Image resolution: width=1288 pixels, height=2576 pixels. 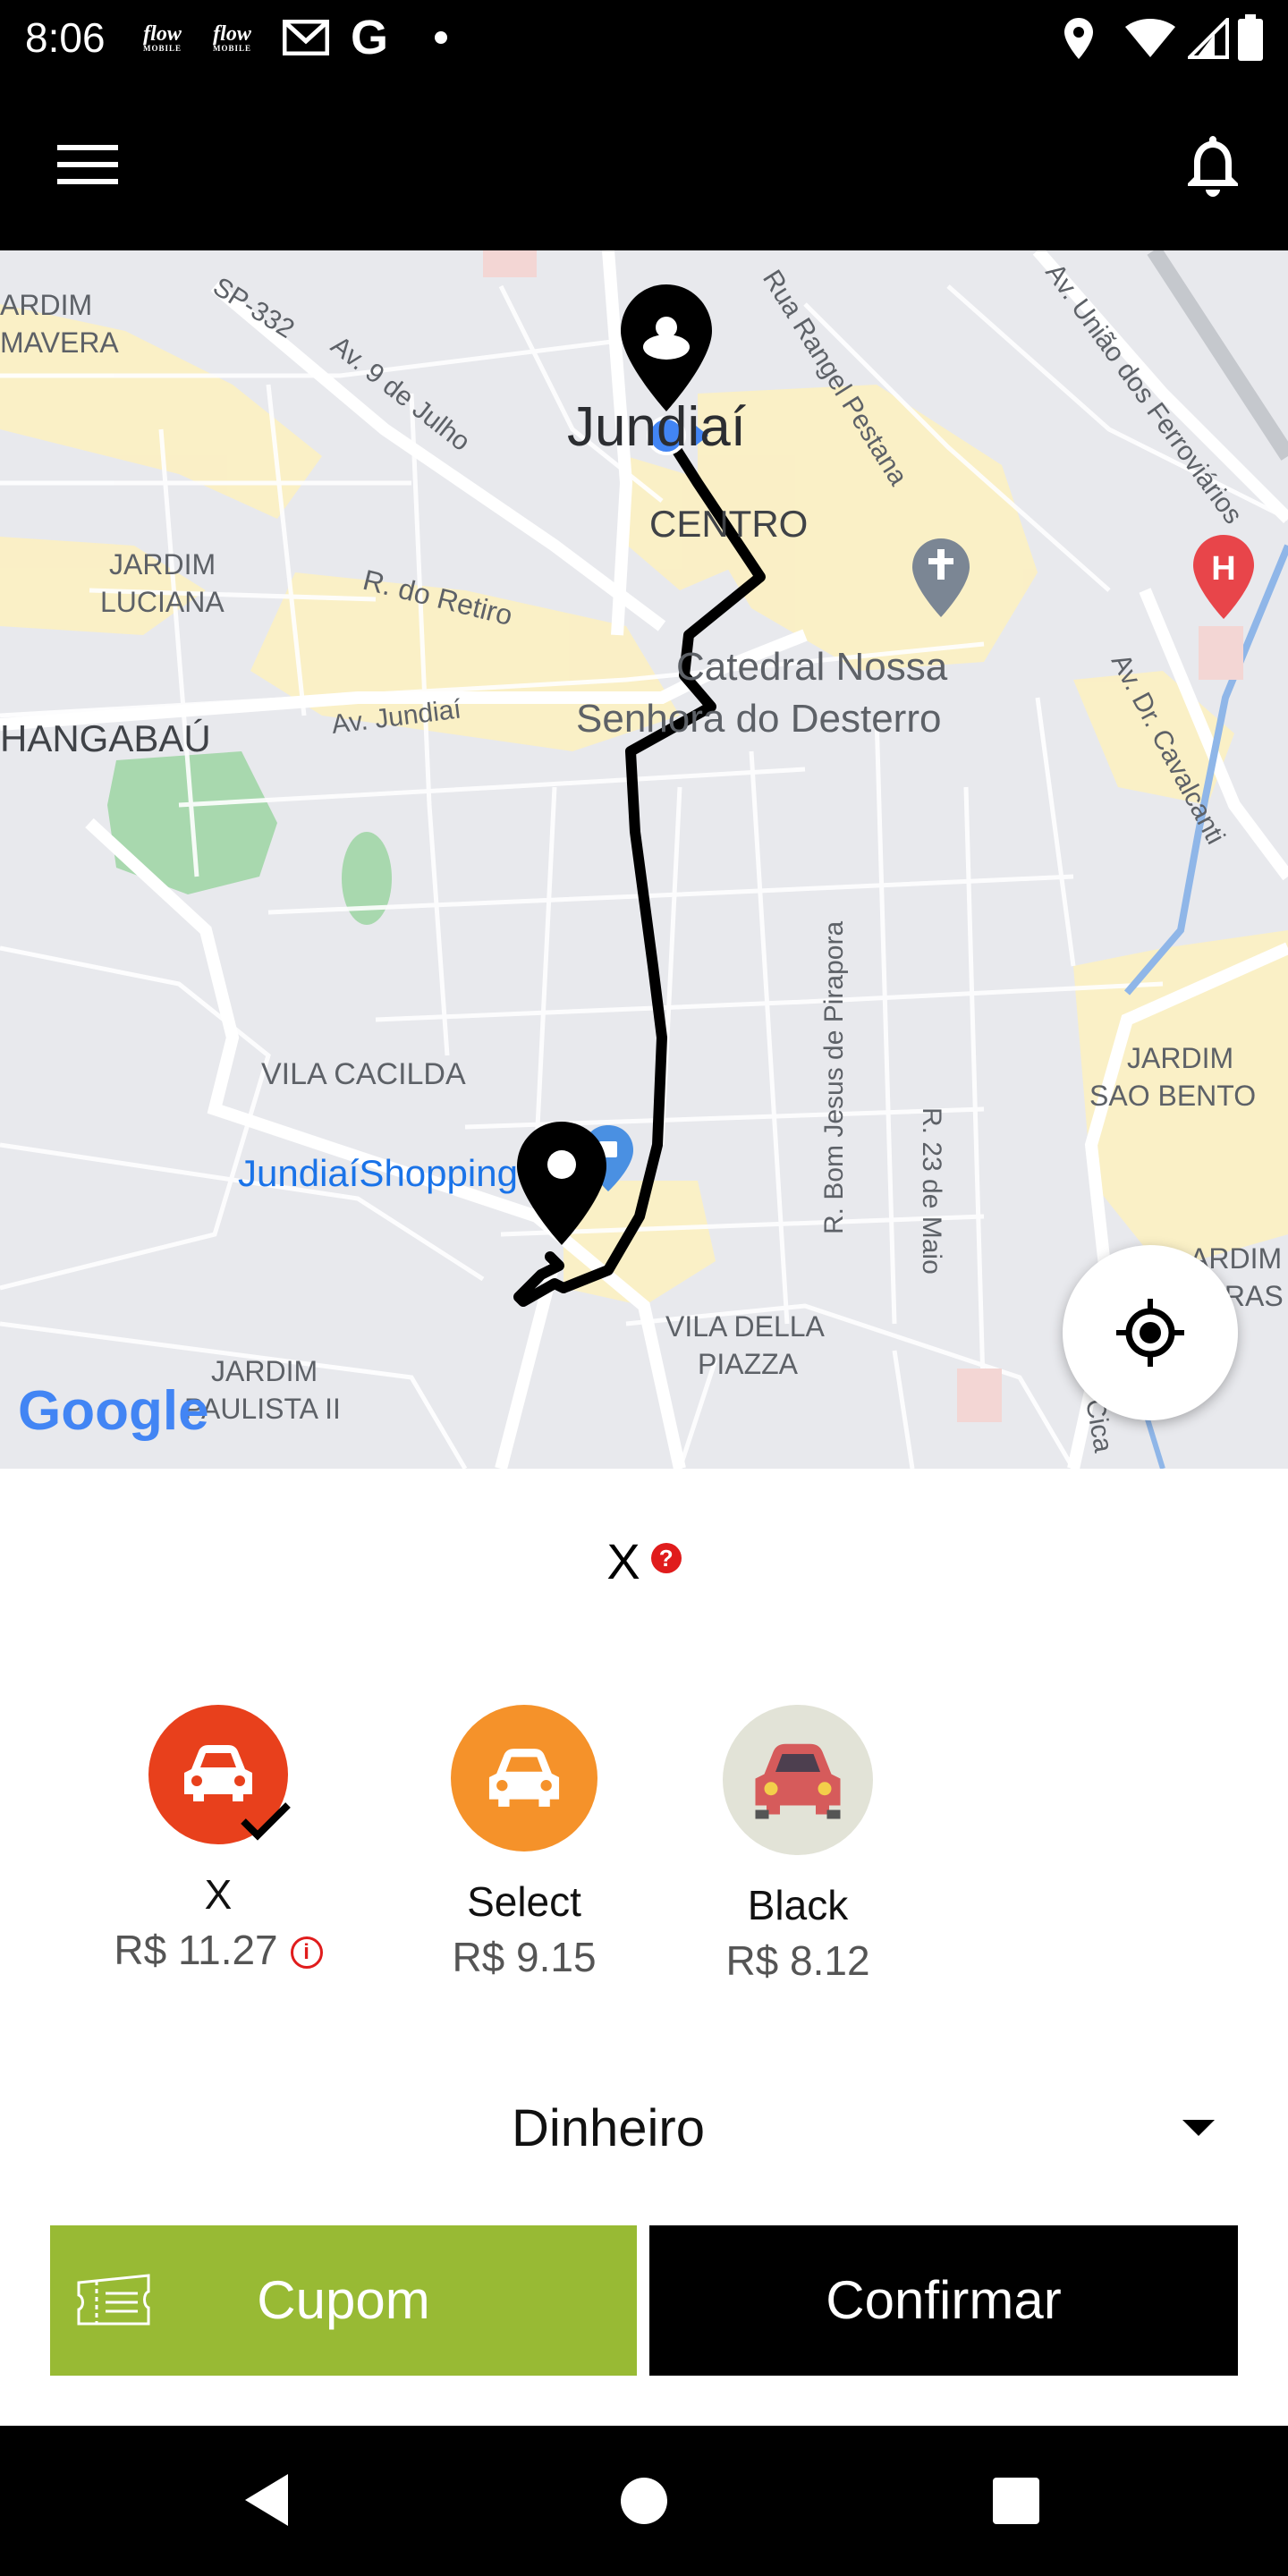 I want to click on map-label: CENTRO, so click(x=728, y=524).